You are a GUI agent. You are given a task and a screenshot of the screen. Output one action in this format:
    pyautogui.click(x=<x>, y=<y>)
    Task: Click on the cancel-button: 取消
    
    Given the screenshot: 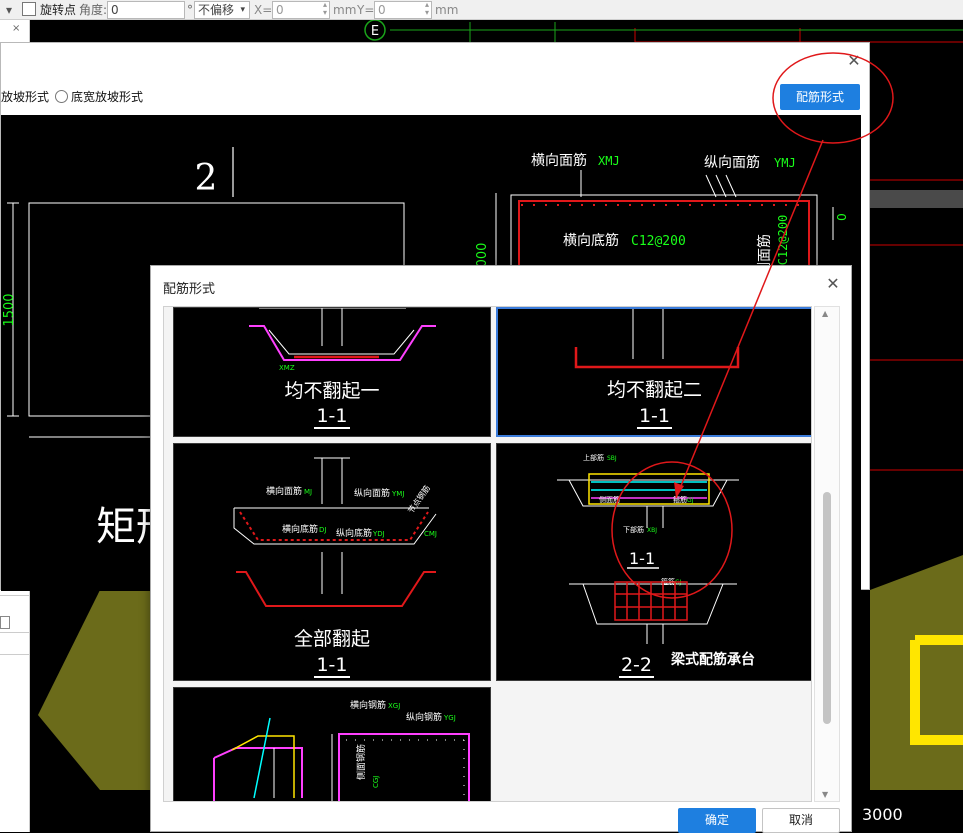 What is the action you would take?
    pyautogui.click(x=801, y=820)
    